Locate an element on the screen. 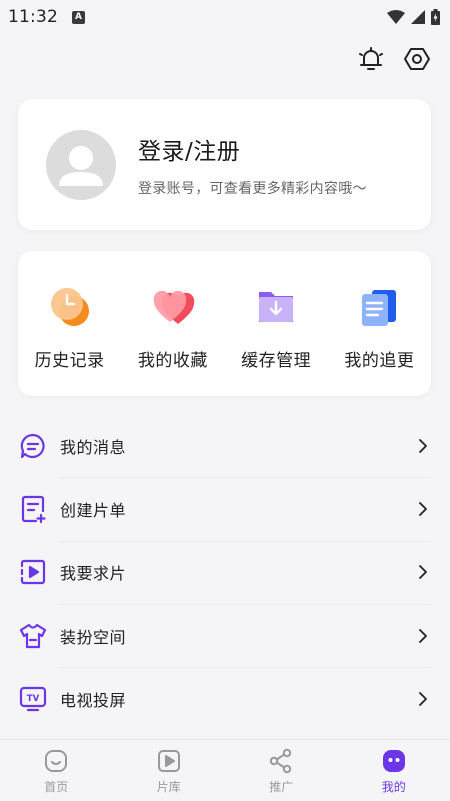  menu-label: 电视投屏 is located at coordinates (93, 700).